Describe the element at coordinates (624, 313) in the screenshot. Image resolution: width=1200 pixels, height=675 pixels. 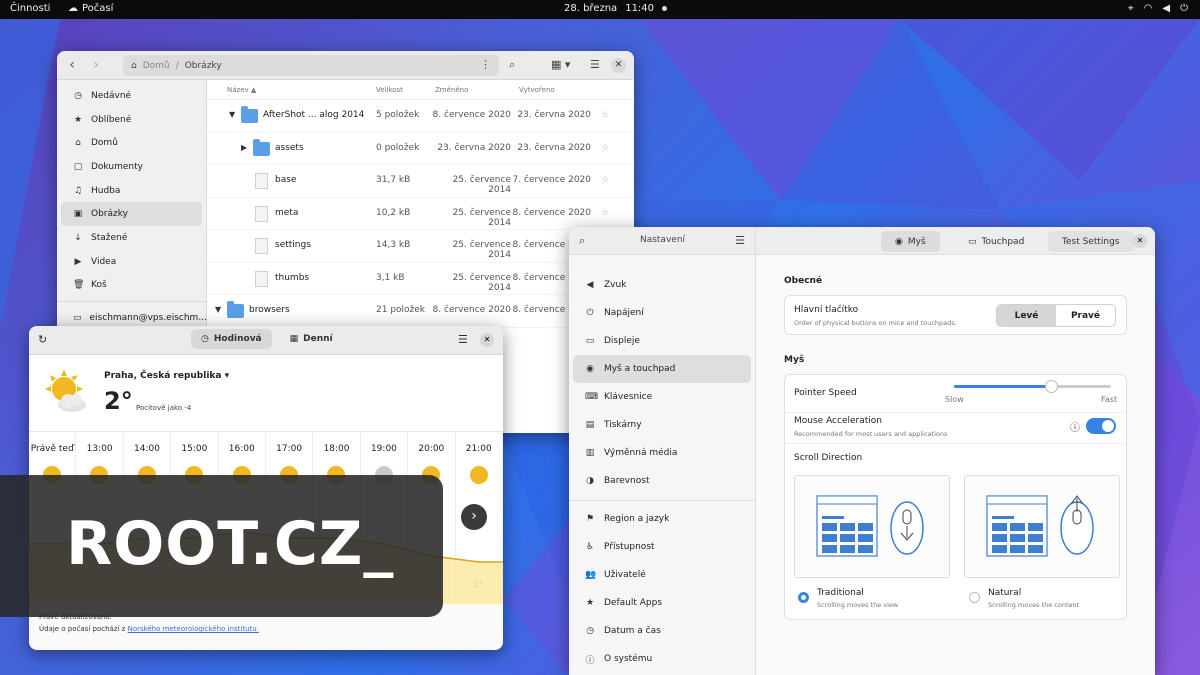
I see `settings-nav-label: Napájení` at that location.